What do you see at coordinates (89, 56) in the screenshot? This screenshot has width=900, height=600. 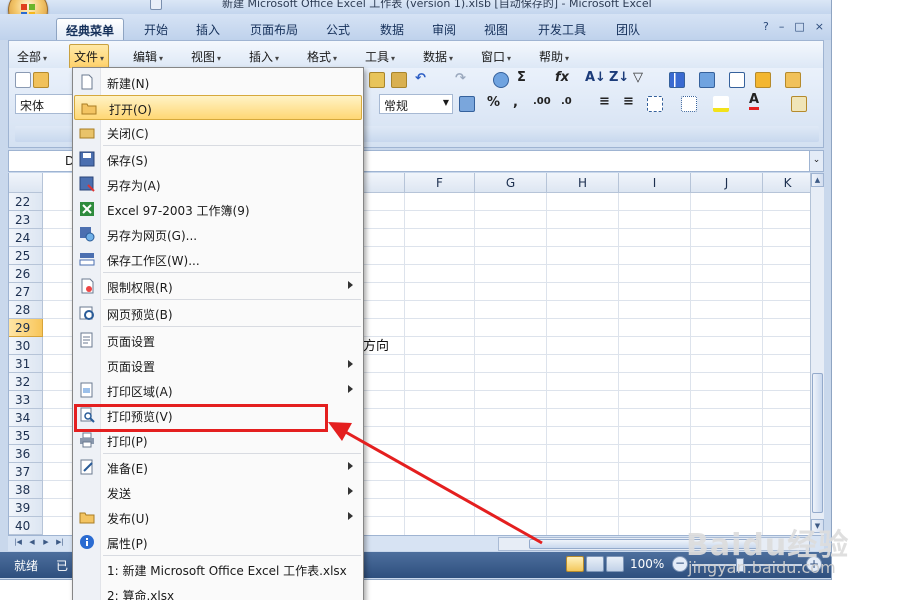 I see `menu-file: 文件 ▾` at bounding box center [89, 56].